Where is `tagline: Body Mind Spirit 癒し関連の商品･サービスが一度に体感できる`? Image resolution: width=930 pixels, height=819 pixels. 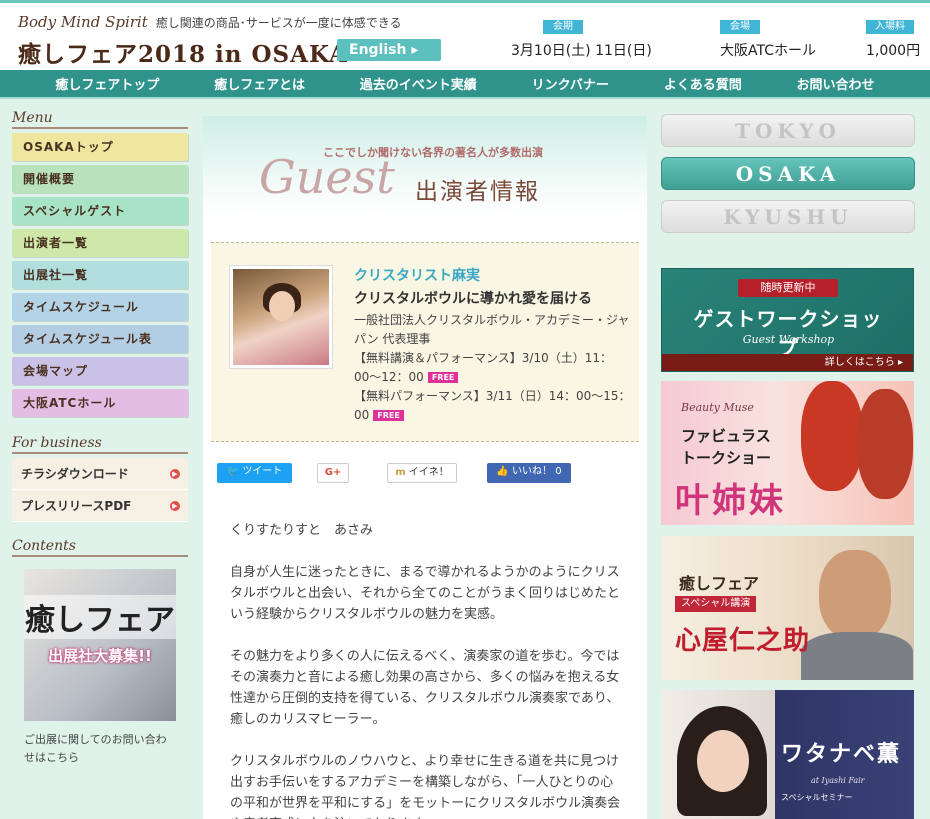
tagline: Body Mind Spirit 癒し関連の商品･サービスが一度に体感できる is located at coordinates (210, 22).